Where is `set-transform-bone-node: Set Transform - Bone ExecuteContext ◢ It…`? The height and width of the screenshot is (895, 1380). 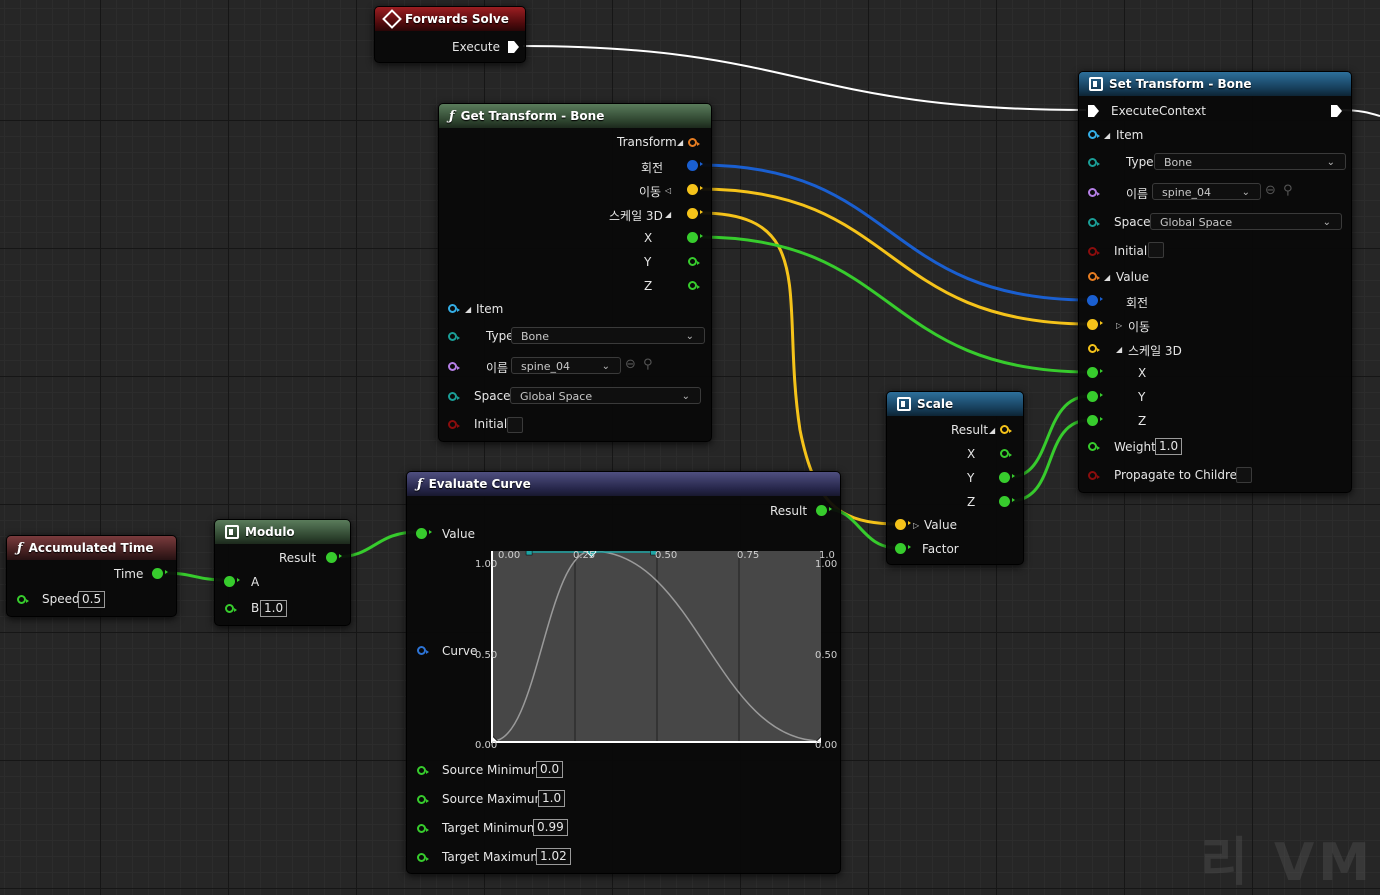
set-transform-bone-node: Set Transform - Bone ExecuteContext ◢ It… is located at coordinates (1215, 282).